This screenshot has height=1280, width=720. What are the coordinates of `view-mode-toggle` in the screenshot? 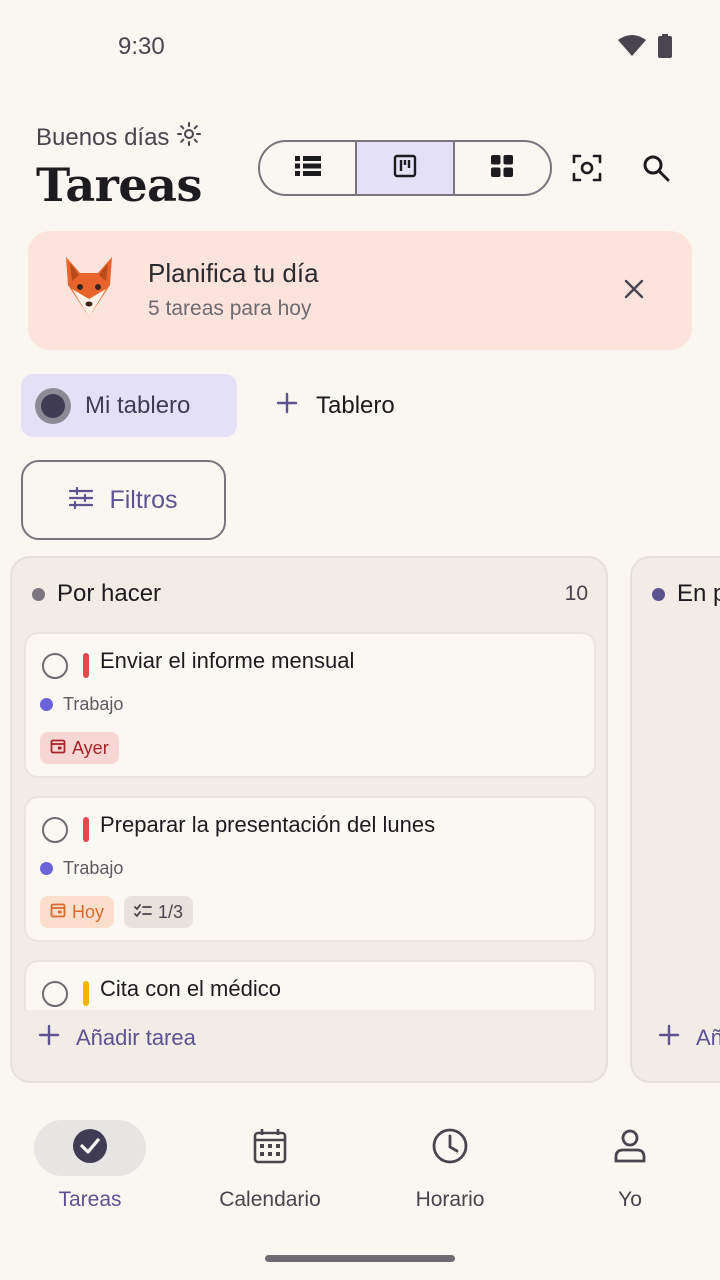 It's located at (405, 168).